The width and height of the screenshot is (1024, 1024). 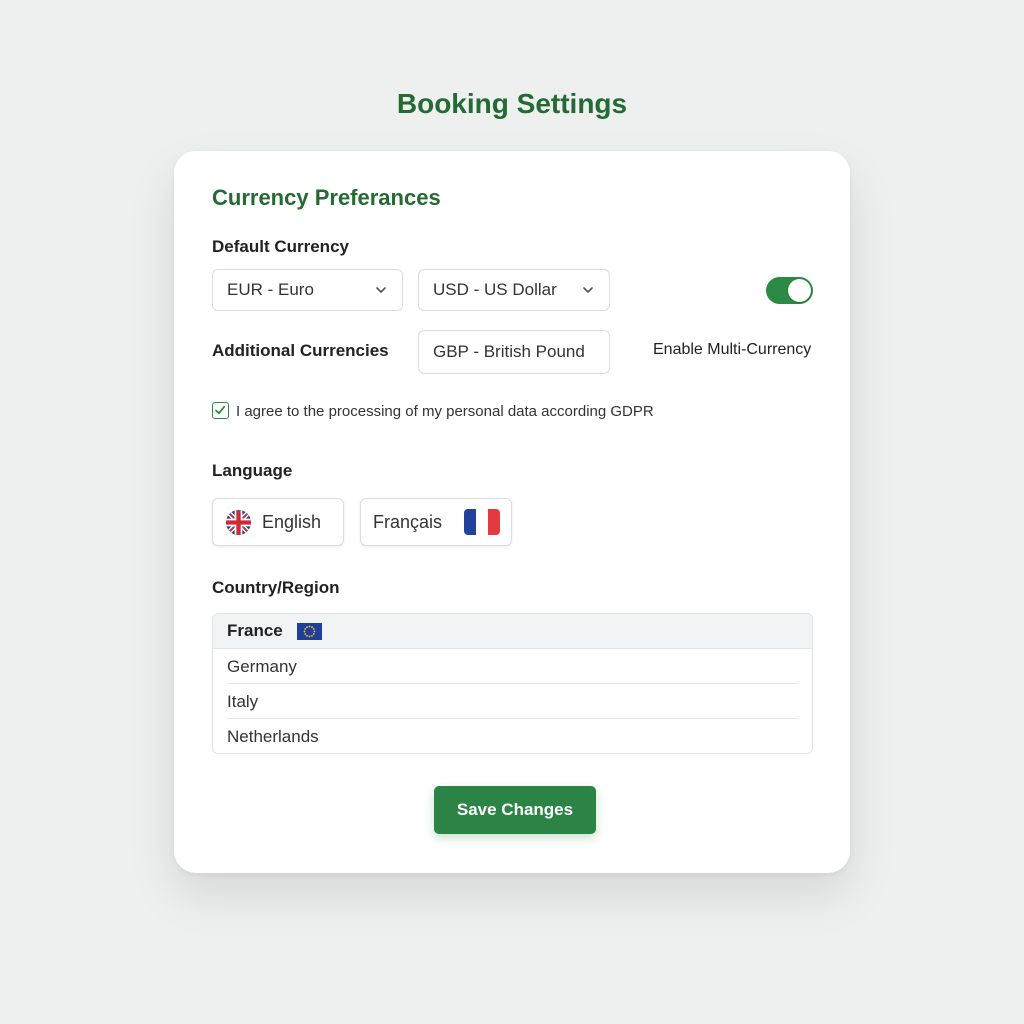 I want to click on country-region-label: Country/Region, so click(x=276, y=587).